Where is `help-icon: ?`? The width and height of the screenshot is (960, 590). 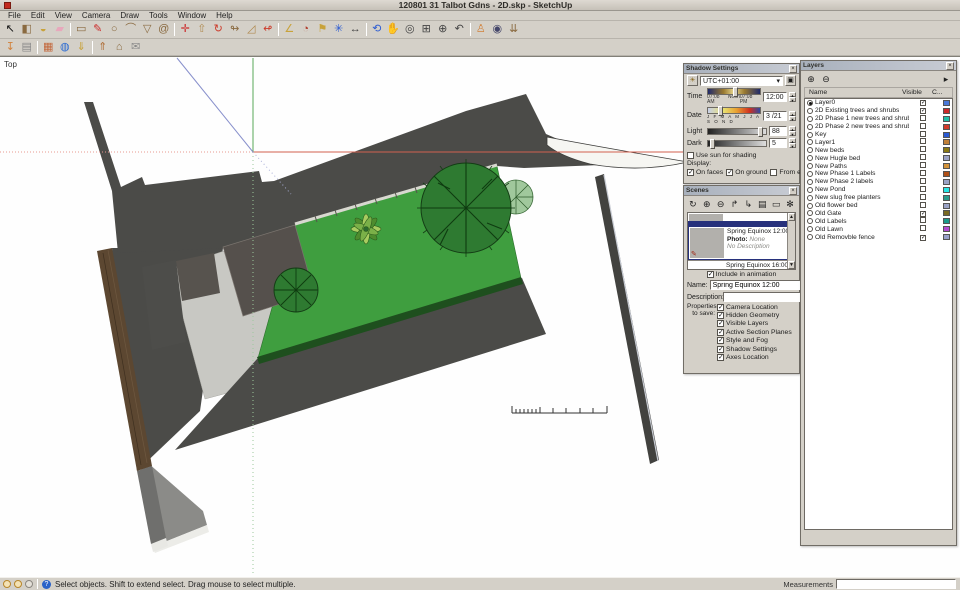 help-icon: ? is located at coordinates (46, 584).